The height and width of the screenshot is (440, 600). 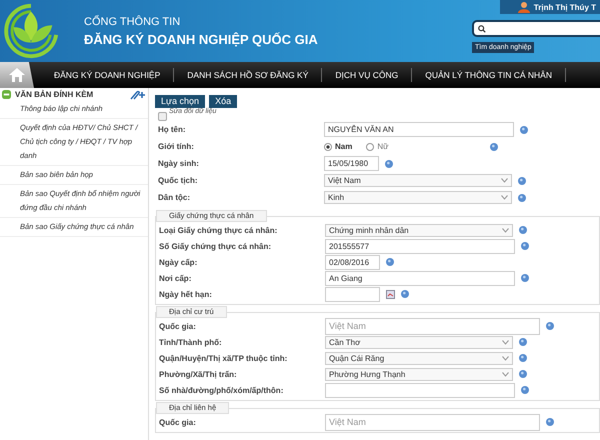 I want to click on field-label: Phường/Xã/Thị trấn:, so click(x=198, y=374).